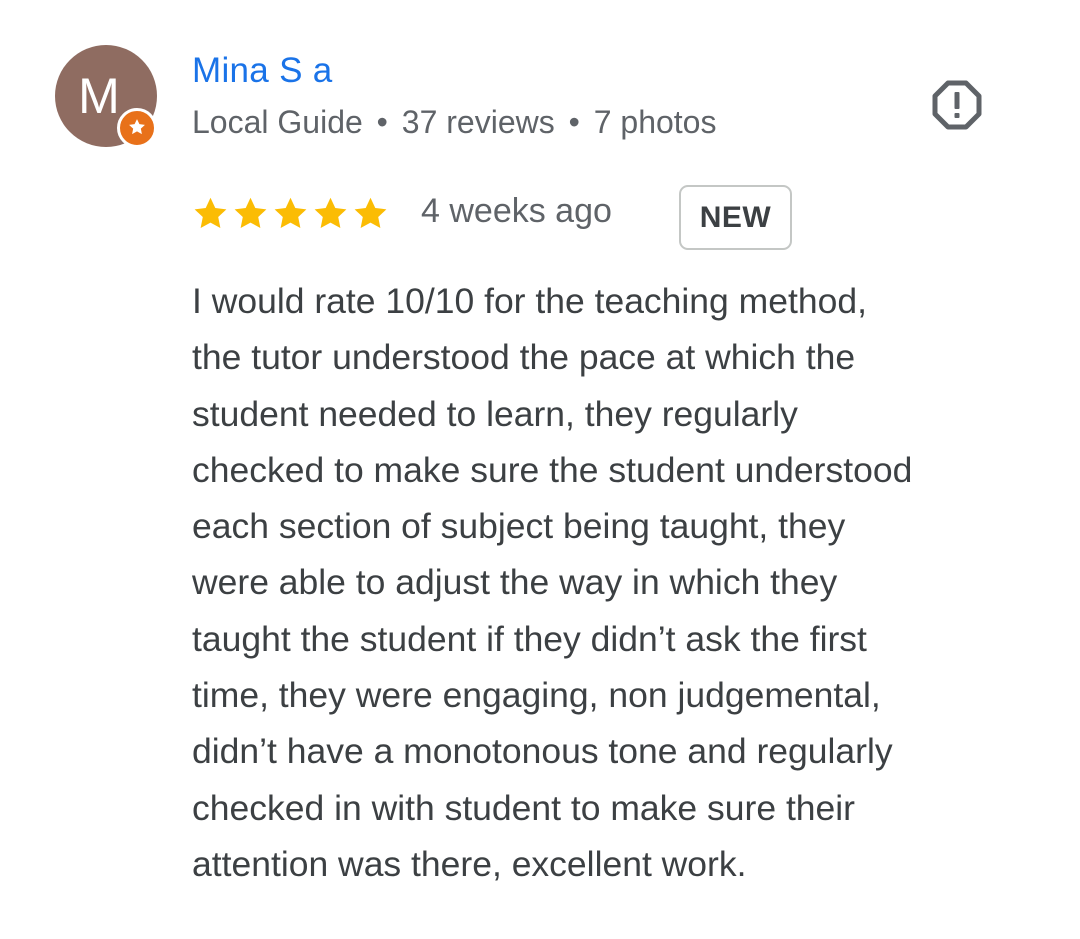  I want to click on report-octagon-exclamation-icon, so click(957, 105).